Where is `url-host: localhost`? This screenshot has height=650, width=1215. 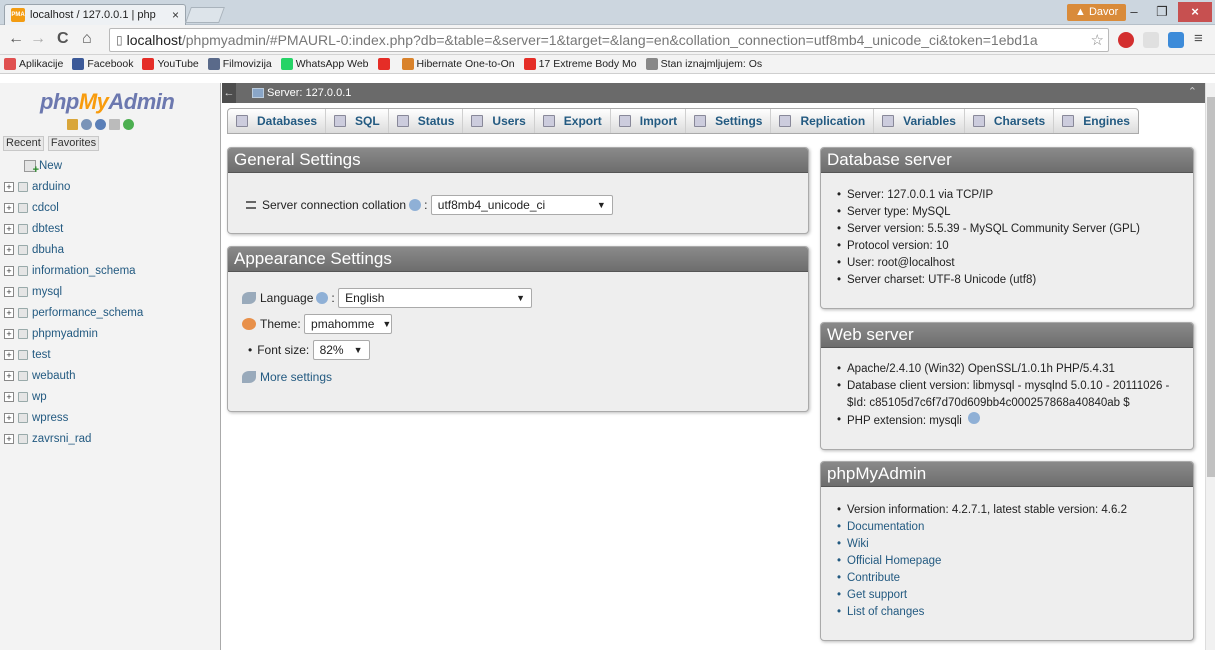
url-host: localhost is located at coordinates (154, 40).